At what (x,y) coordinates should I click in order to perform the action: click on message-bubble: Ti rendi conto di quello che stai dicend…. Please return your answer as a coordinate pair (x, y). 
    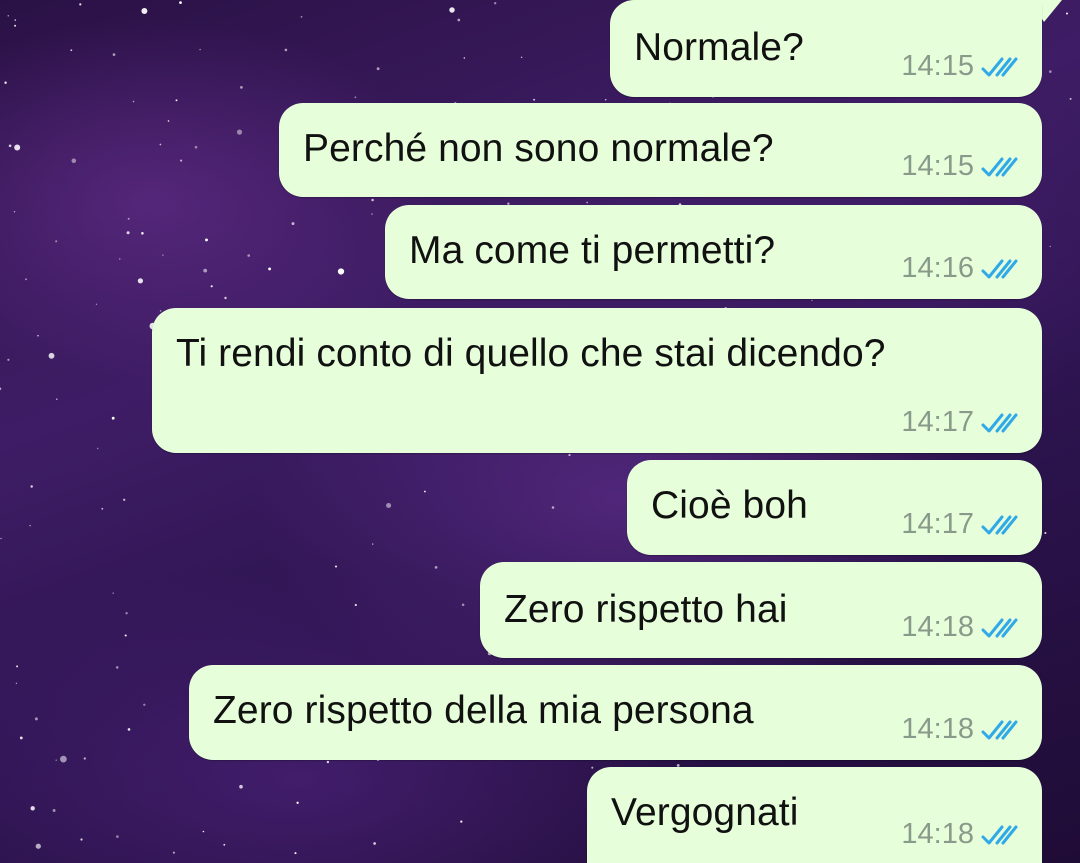
    Looking at the image, I should click on (597, 380).